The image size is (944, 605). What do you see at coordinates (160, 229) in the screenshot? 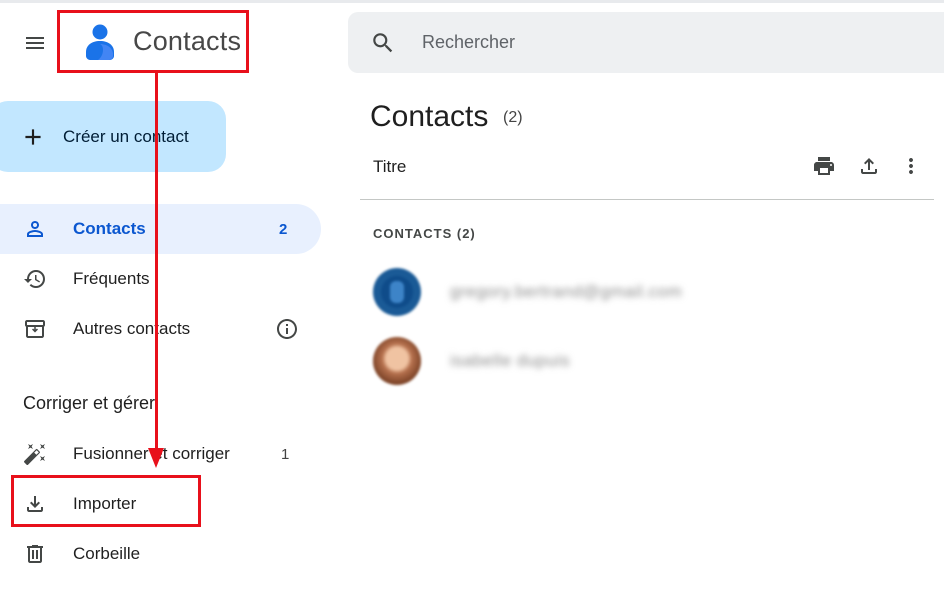
I see `sidebar-item-contacts: Contacts 2` at bounding box center [160, 229].